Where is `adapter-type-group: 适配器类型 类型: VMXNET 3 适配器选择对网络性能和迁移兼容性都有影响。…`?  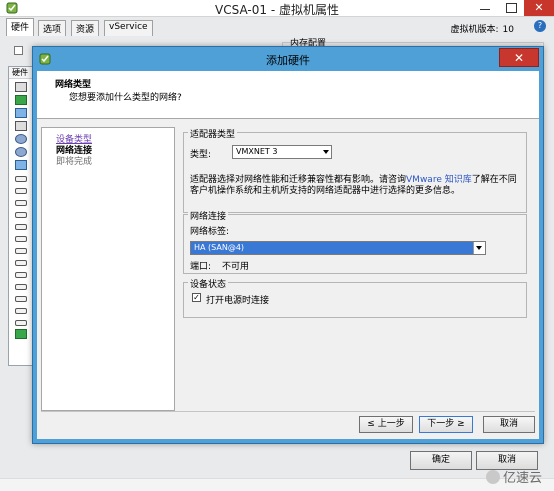
adapter-type-group: 适配器类型 类型: VMXNET 3 适配器选择对网络性能和迁移兼容性都有影响。… is located at coordinates (355, 170).